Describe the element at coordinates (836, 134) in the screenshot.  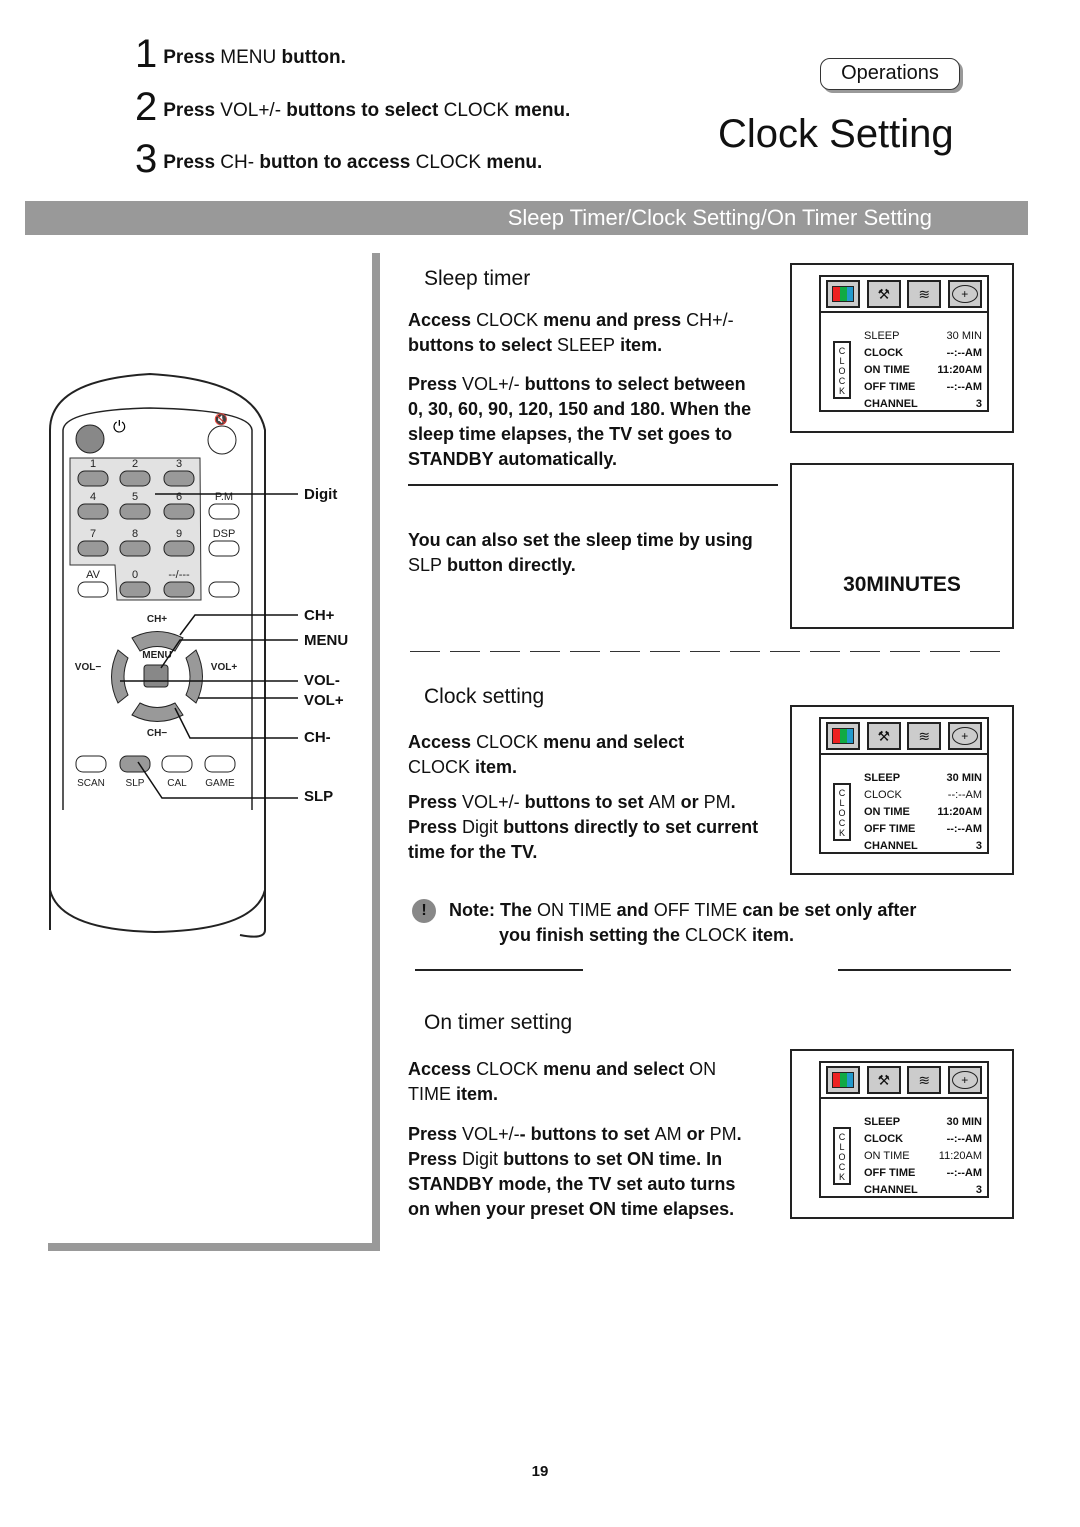
I see `page-title: Clock Setting` at that location.